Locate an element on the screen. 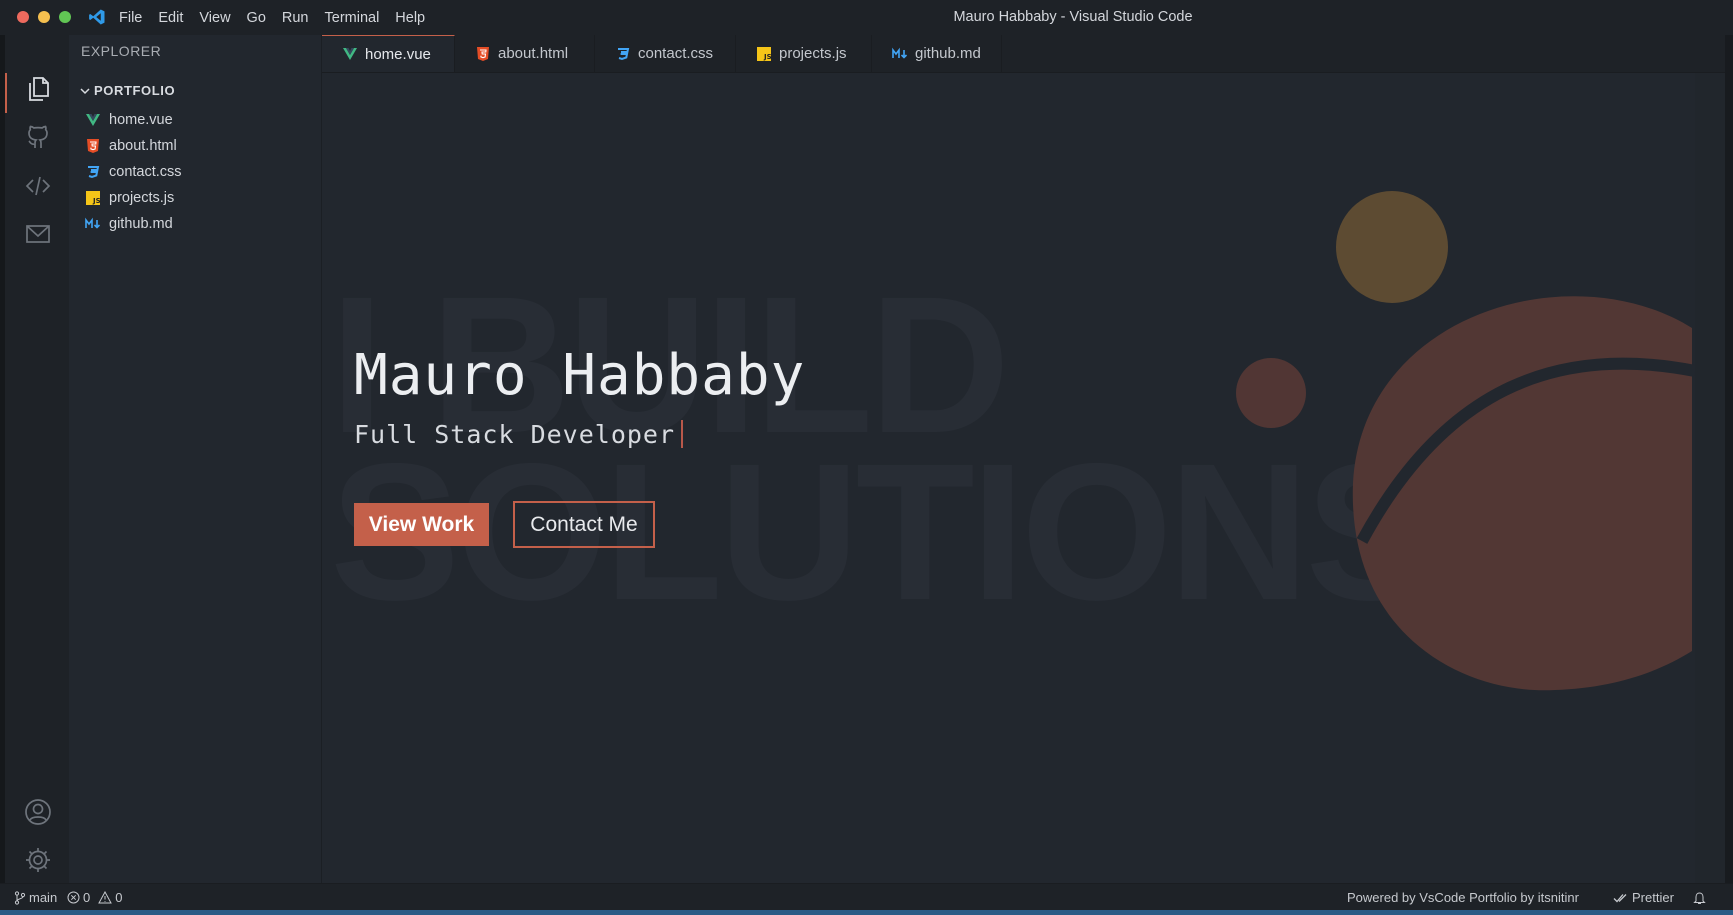 The height and width of the screenshot is (915, 1733). menu-edit: Edit is located at coordinates (170, 18).